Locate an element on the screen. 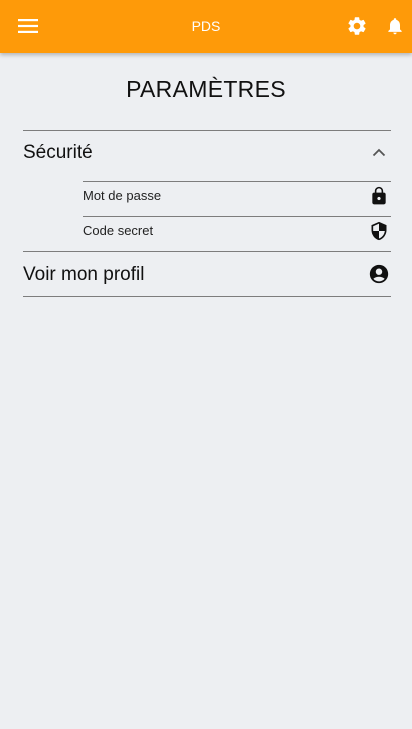 Image resolution: width=412 pixels, height=729 pixels. bell-icon is located at coordinates (395, 26).